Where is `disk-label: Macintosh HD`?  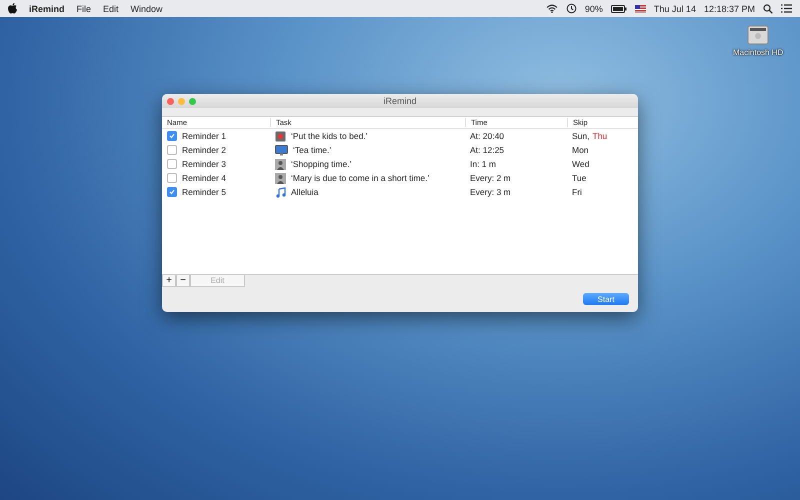
disk-label: Macintosh HD is located at coordinates (758, 52).